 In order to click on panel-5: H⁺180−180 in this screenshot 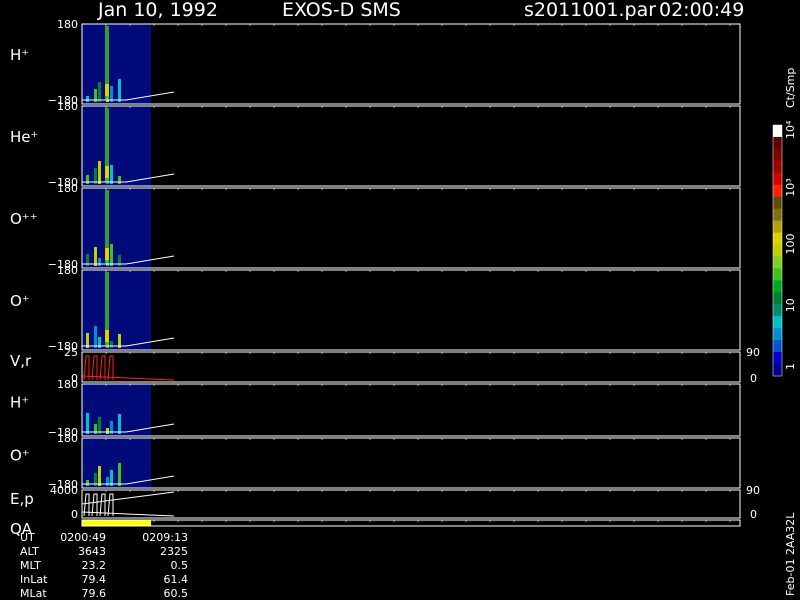, I will do `click(375, 408)`.